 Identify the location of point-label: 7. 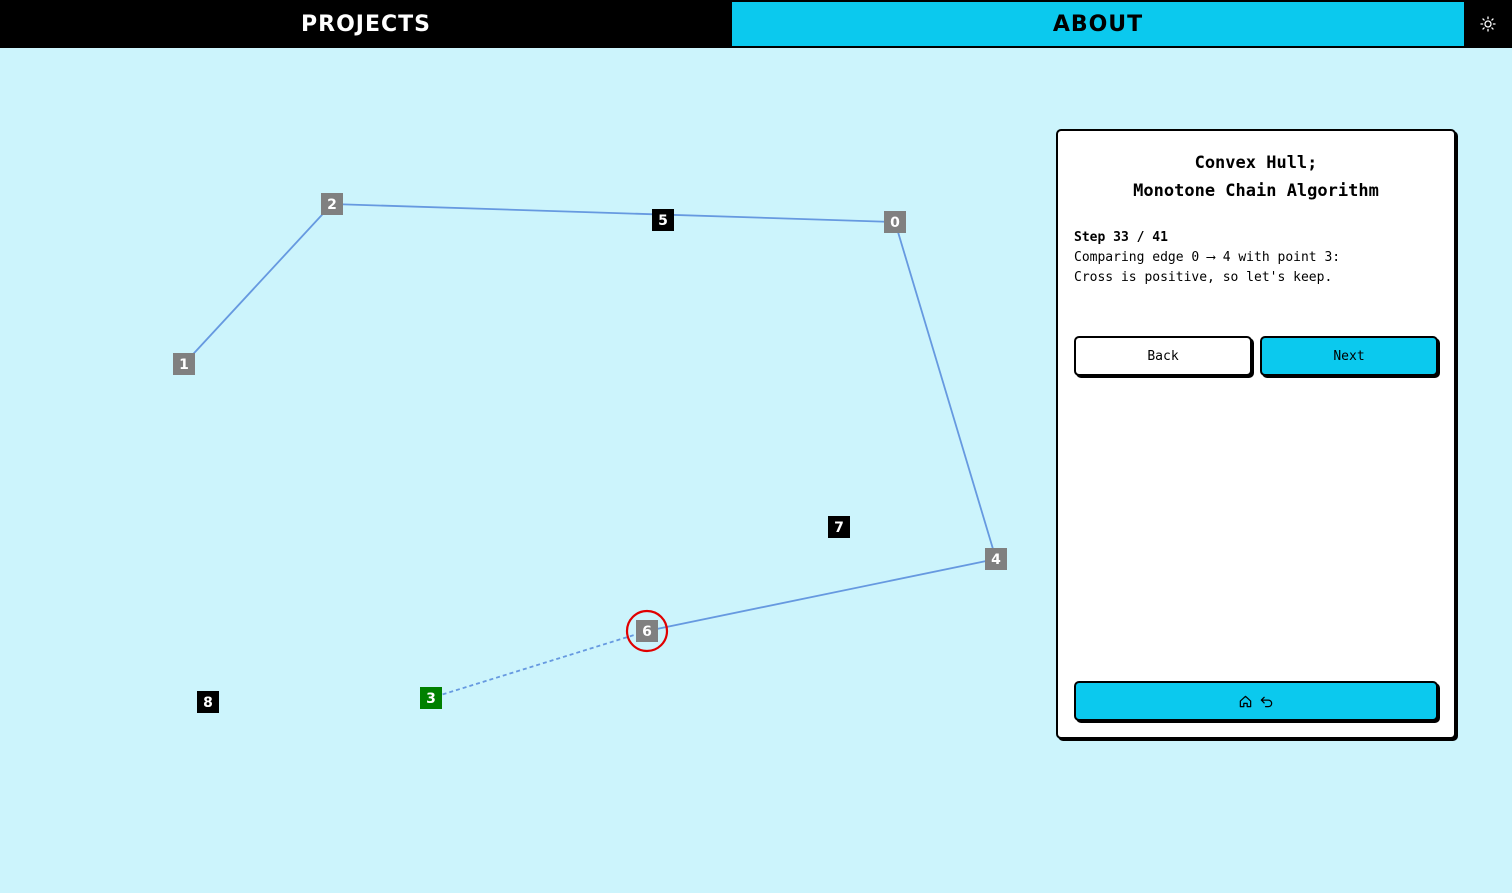
(839, 528).